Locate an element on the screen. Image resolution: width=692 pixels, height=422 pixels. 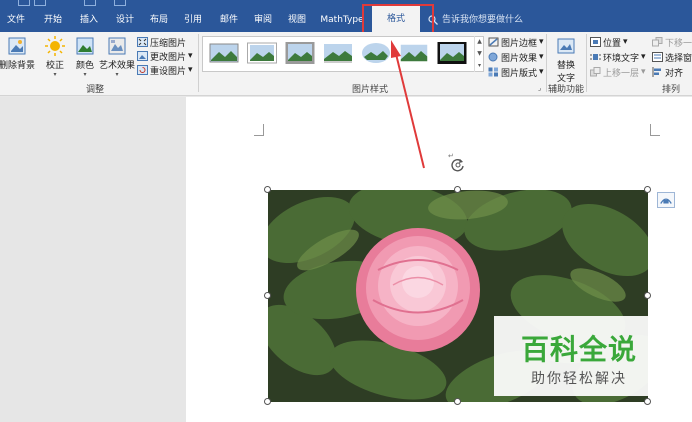
wrap-text-icon is located at coordinates (595, 57).